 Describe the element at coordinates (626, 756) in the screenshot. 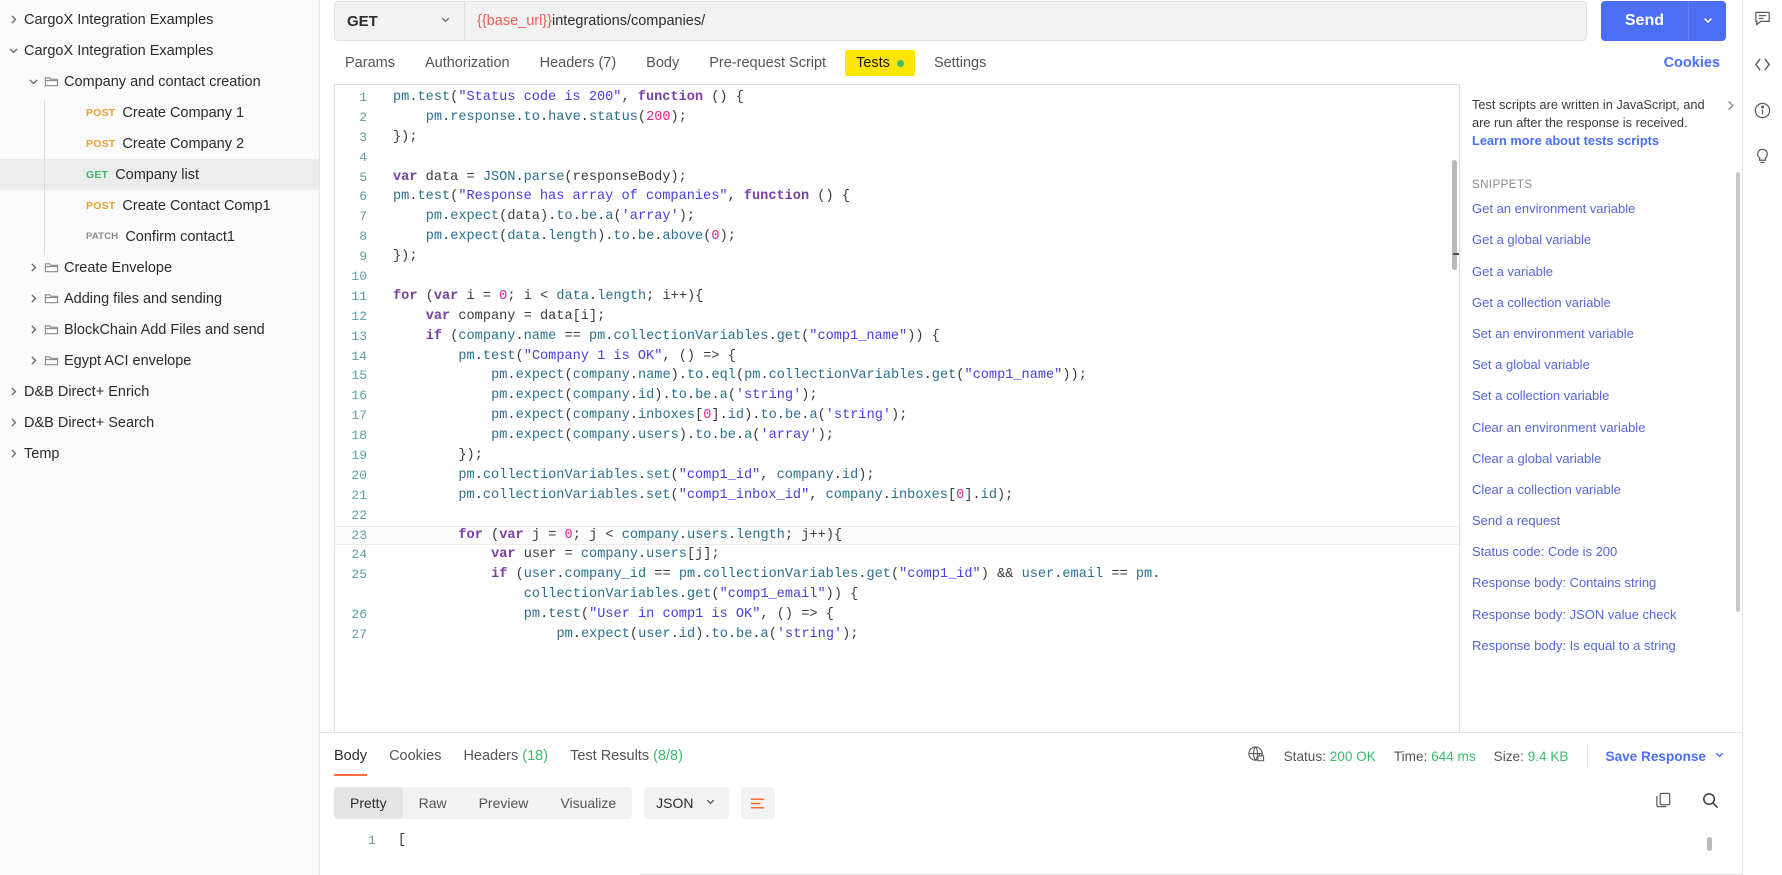

I see `response-tab-test-results: Test Results (8/8)` at that location.